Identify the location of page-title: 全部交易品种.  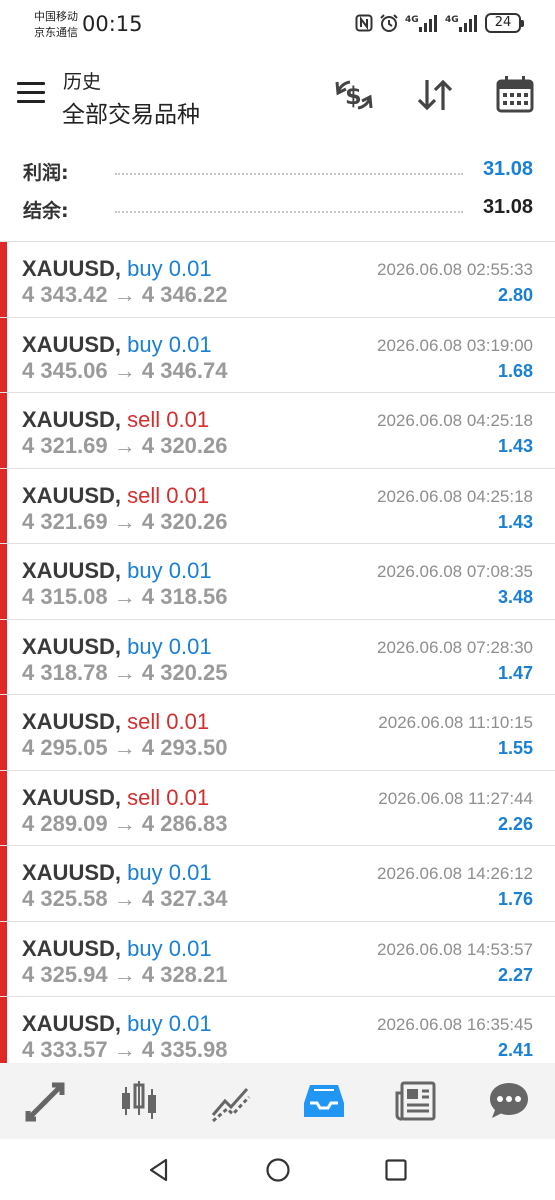
(131, 112).